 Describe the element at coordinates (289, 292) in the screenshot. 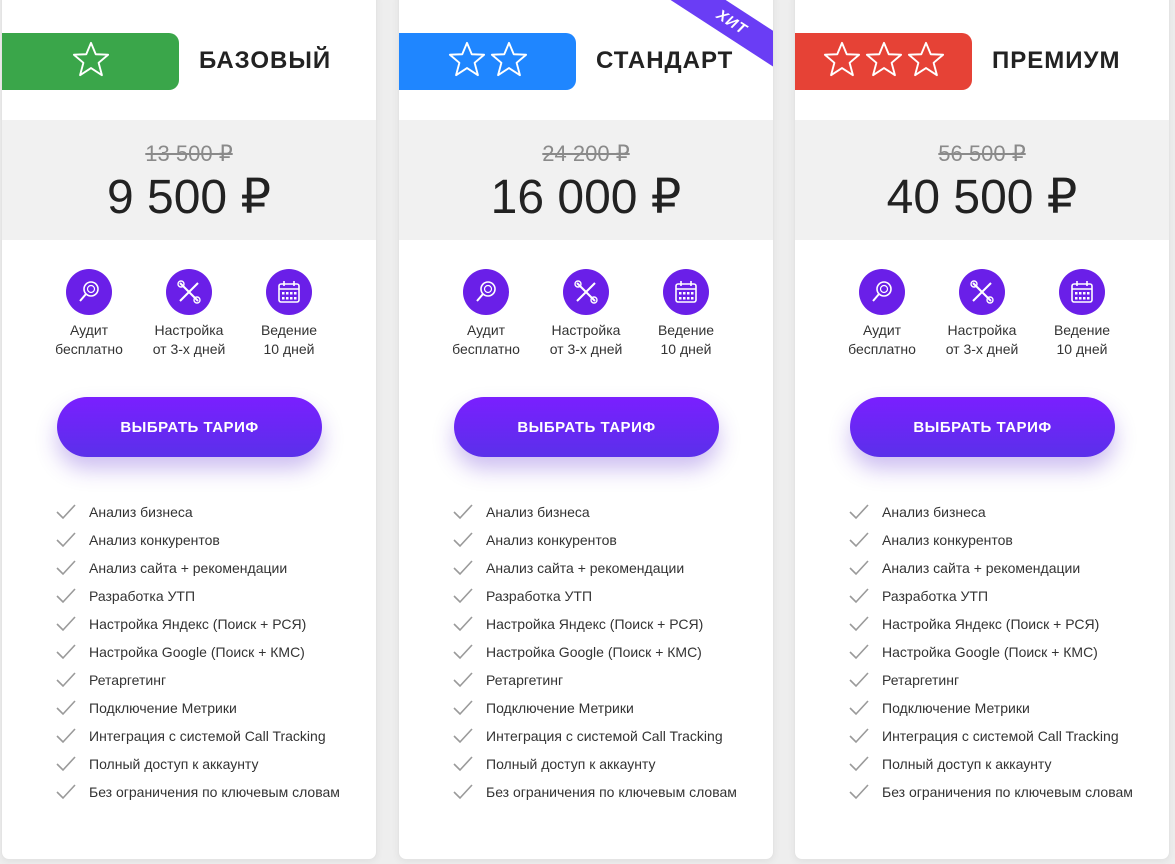

I see `calendar-icon` at that location.